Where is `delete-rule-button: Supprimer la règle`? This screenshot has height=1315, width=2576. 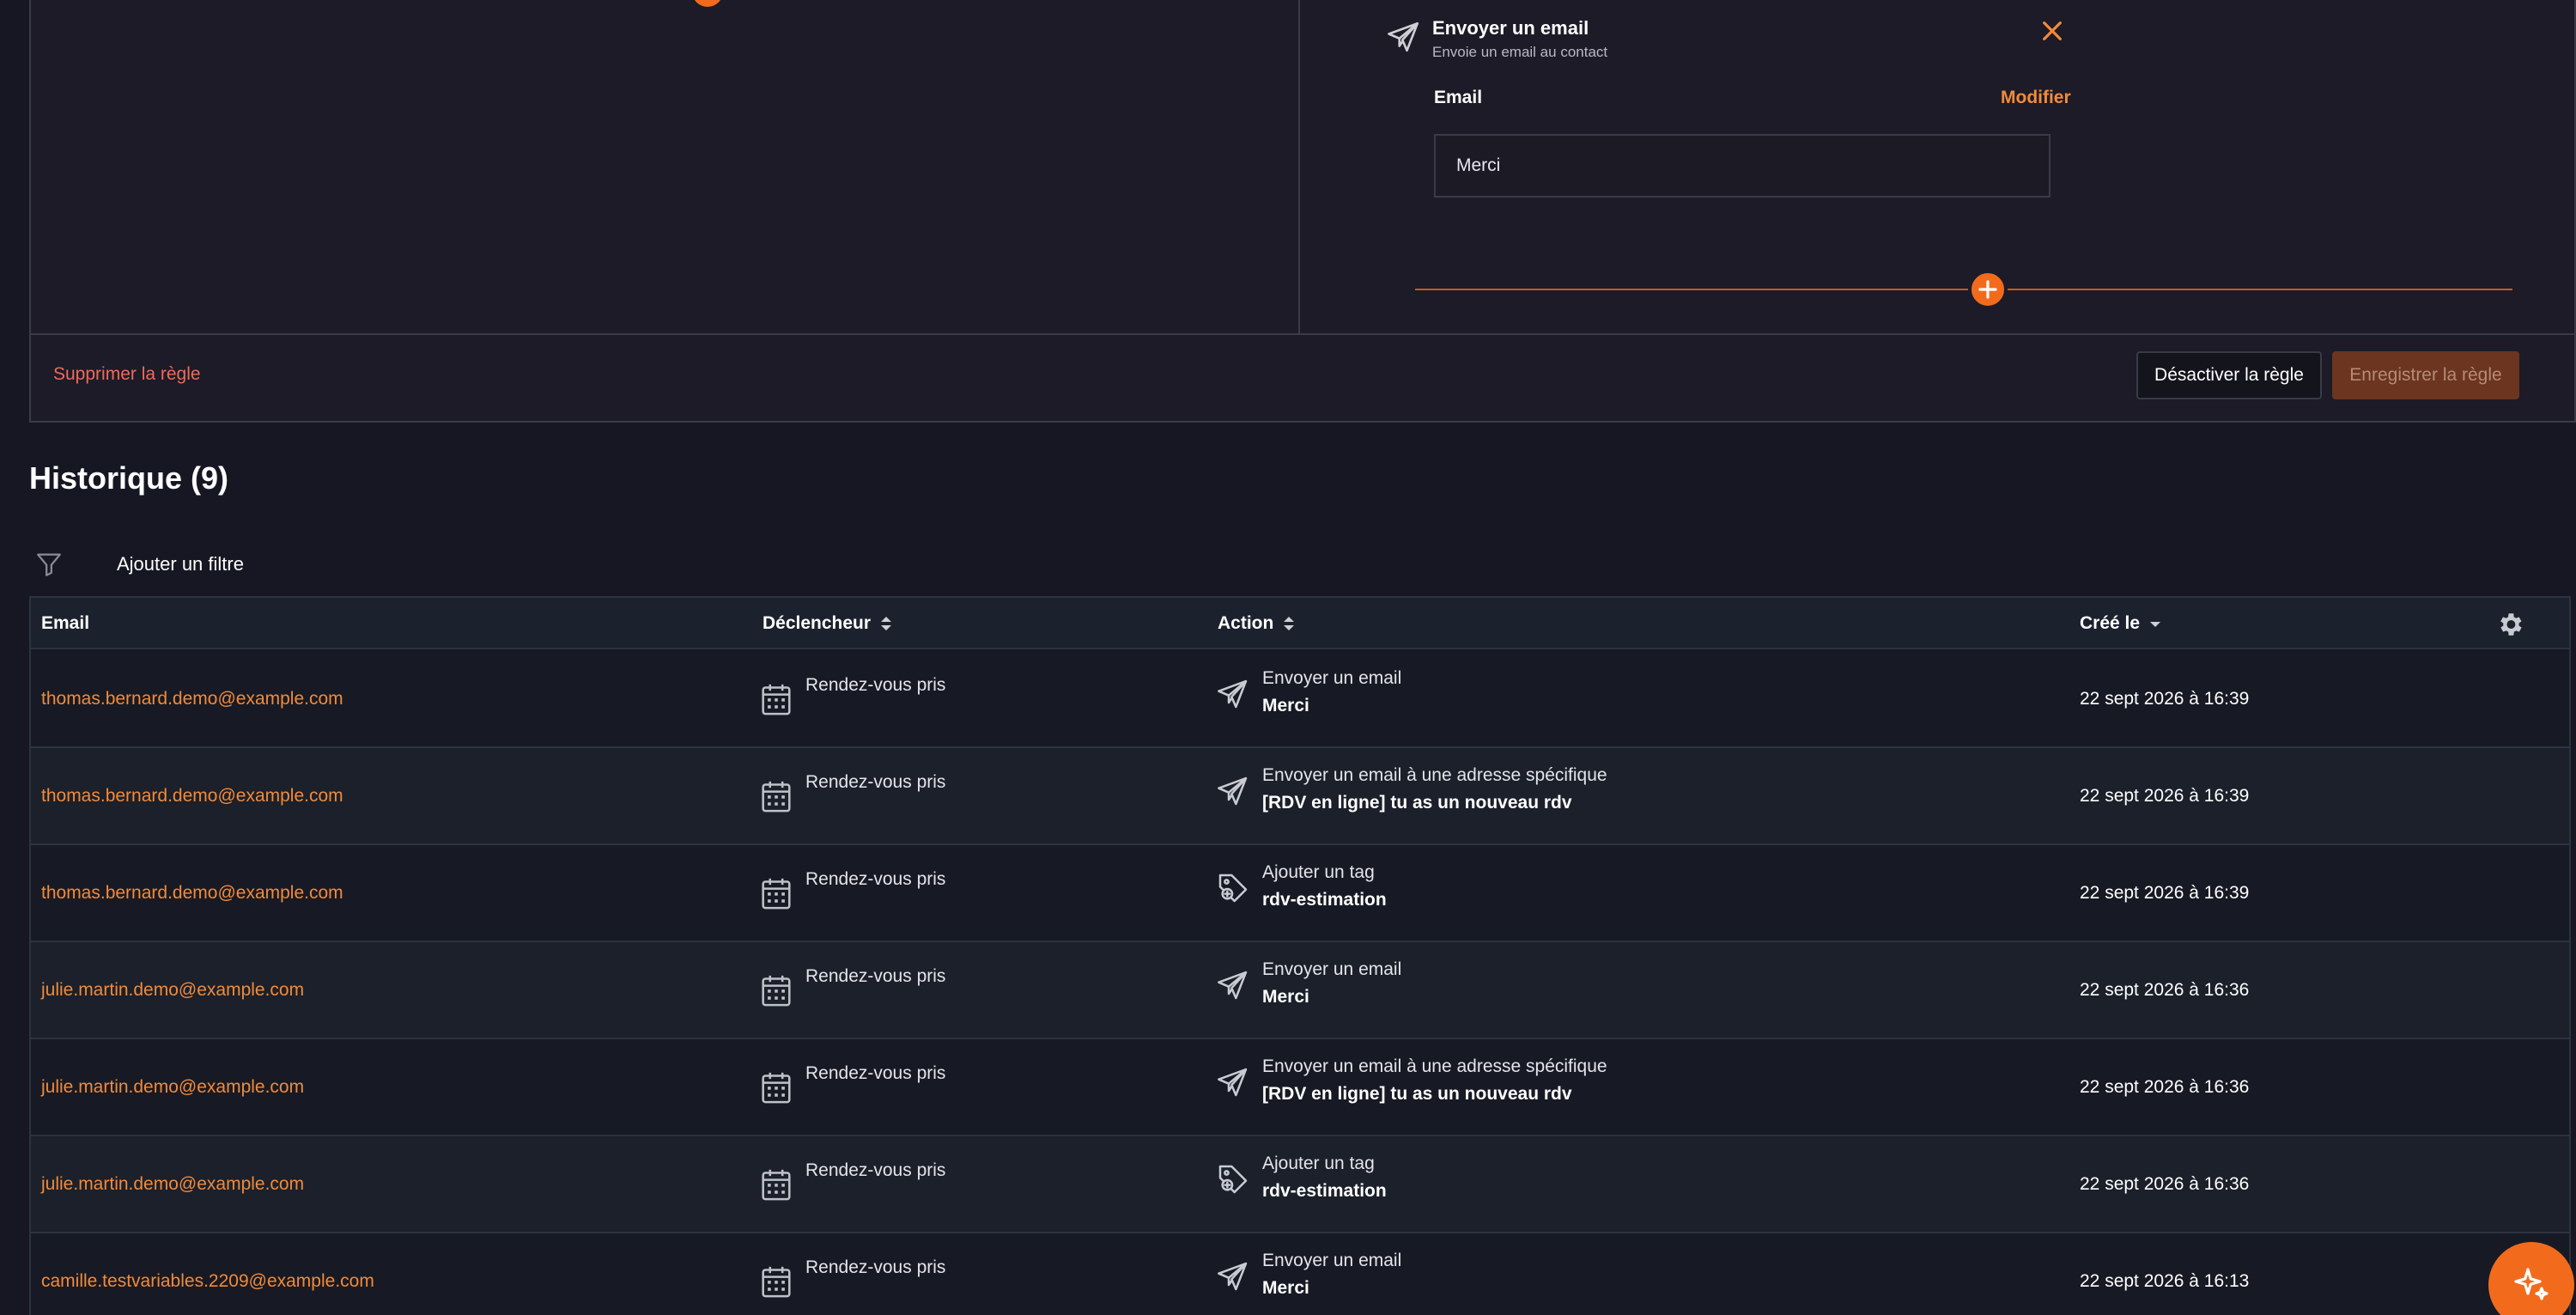 delete-rule-button: Supprimer la règle is located at coordinates (127, 374).